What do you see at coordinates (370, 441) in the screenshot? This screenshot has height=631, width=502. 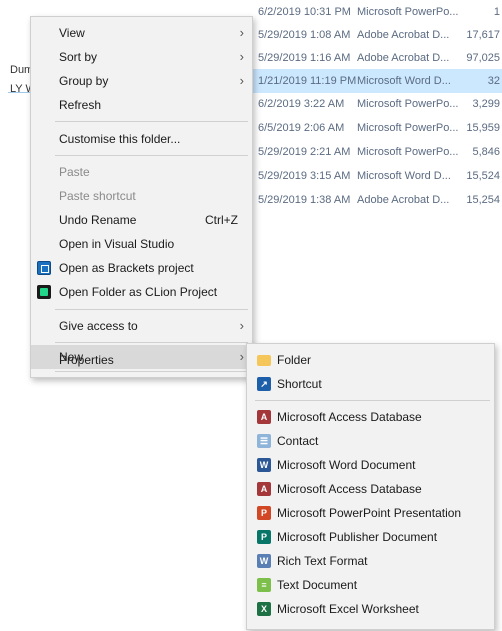 I see `new-item-contact: ☰ Contact` at bounding box center [370, 441].